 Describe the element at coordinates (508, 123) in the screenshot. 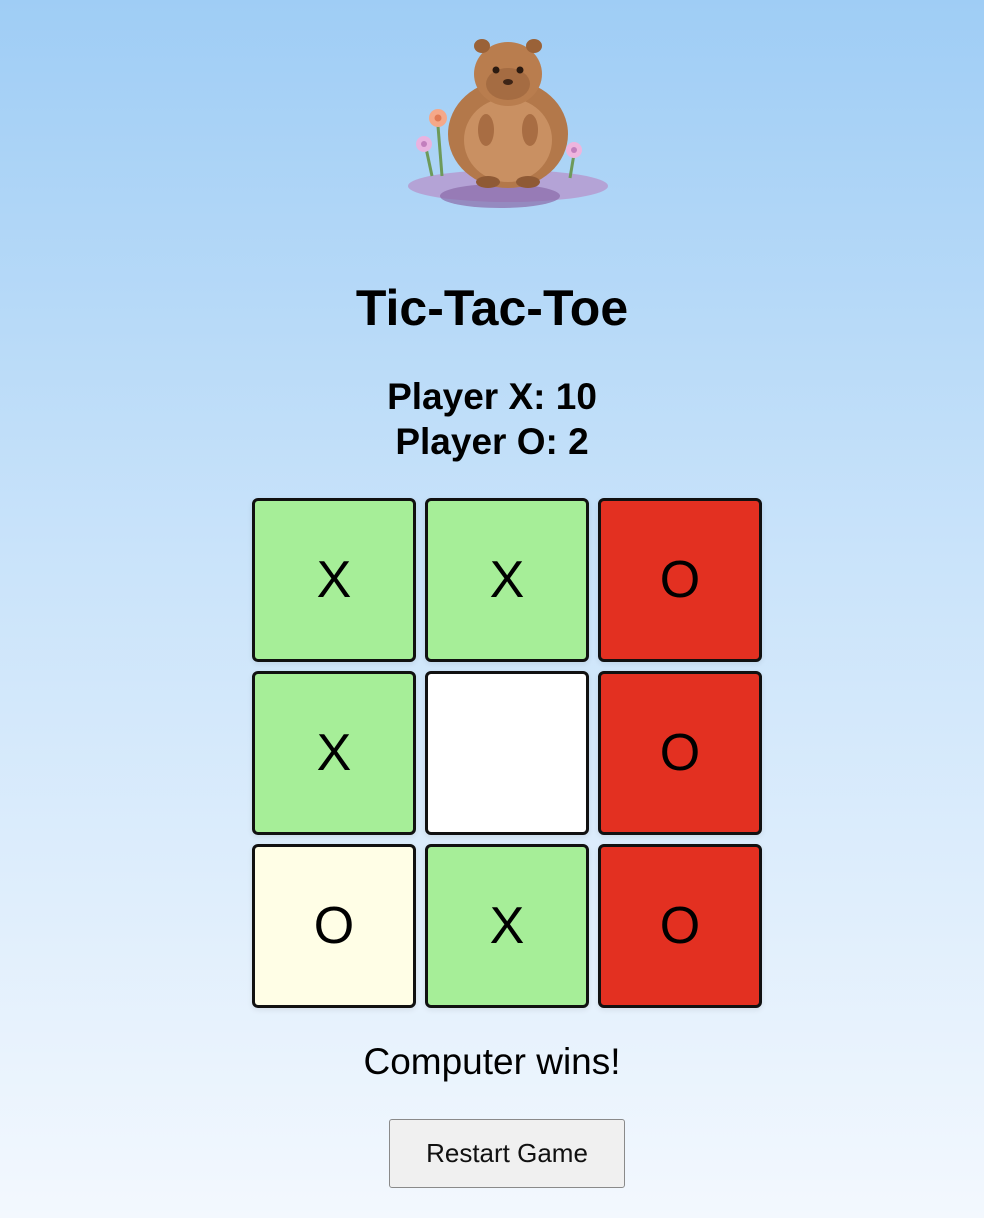

I see `capybara-illustration` at that location.